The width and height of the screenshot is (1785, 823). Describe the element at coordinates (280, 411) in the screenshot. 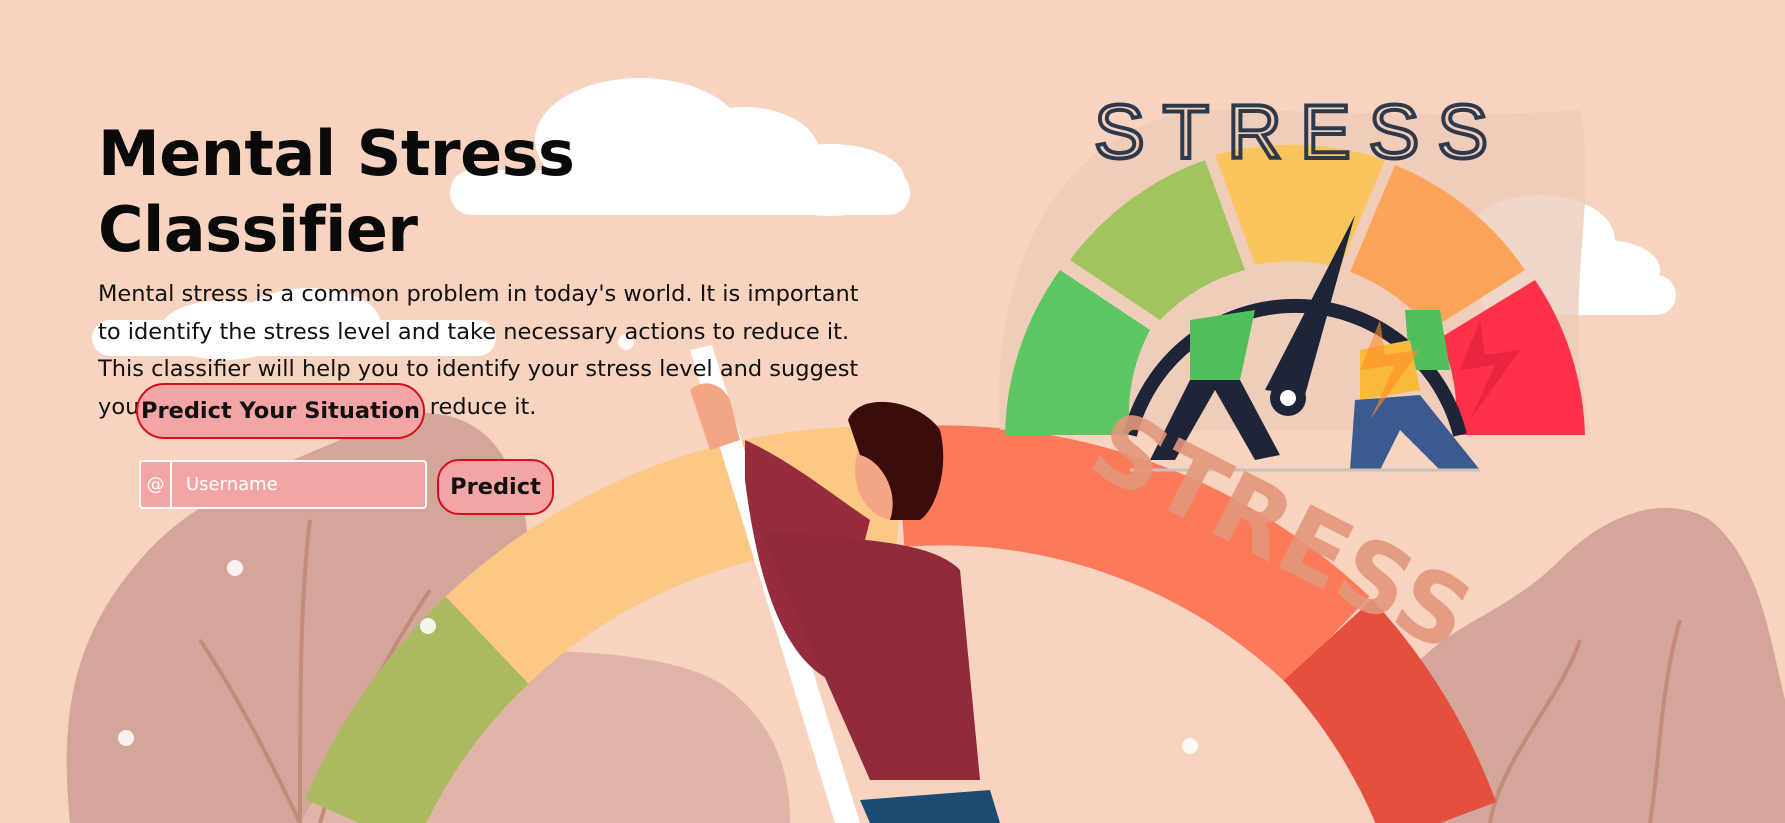

I see `predict-situation-button: Predict Your Situation` at that location.